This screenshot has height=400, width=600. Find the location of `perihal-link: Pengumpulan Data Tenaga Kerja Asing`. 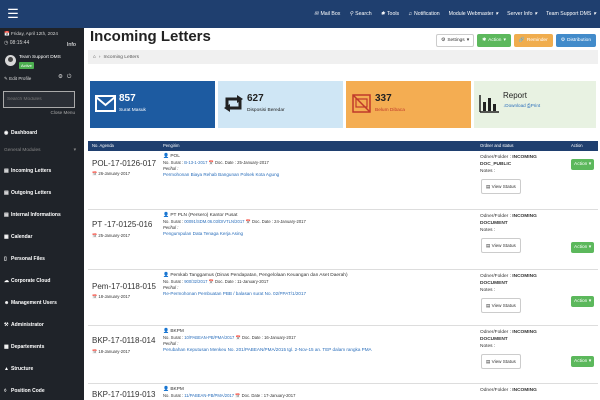

perihal-link: Pengumpulan Data Tenaga Kerja Asing is located at coordinates (318, 234).